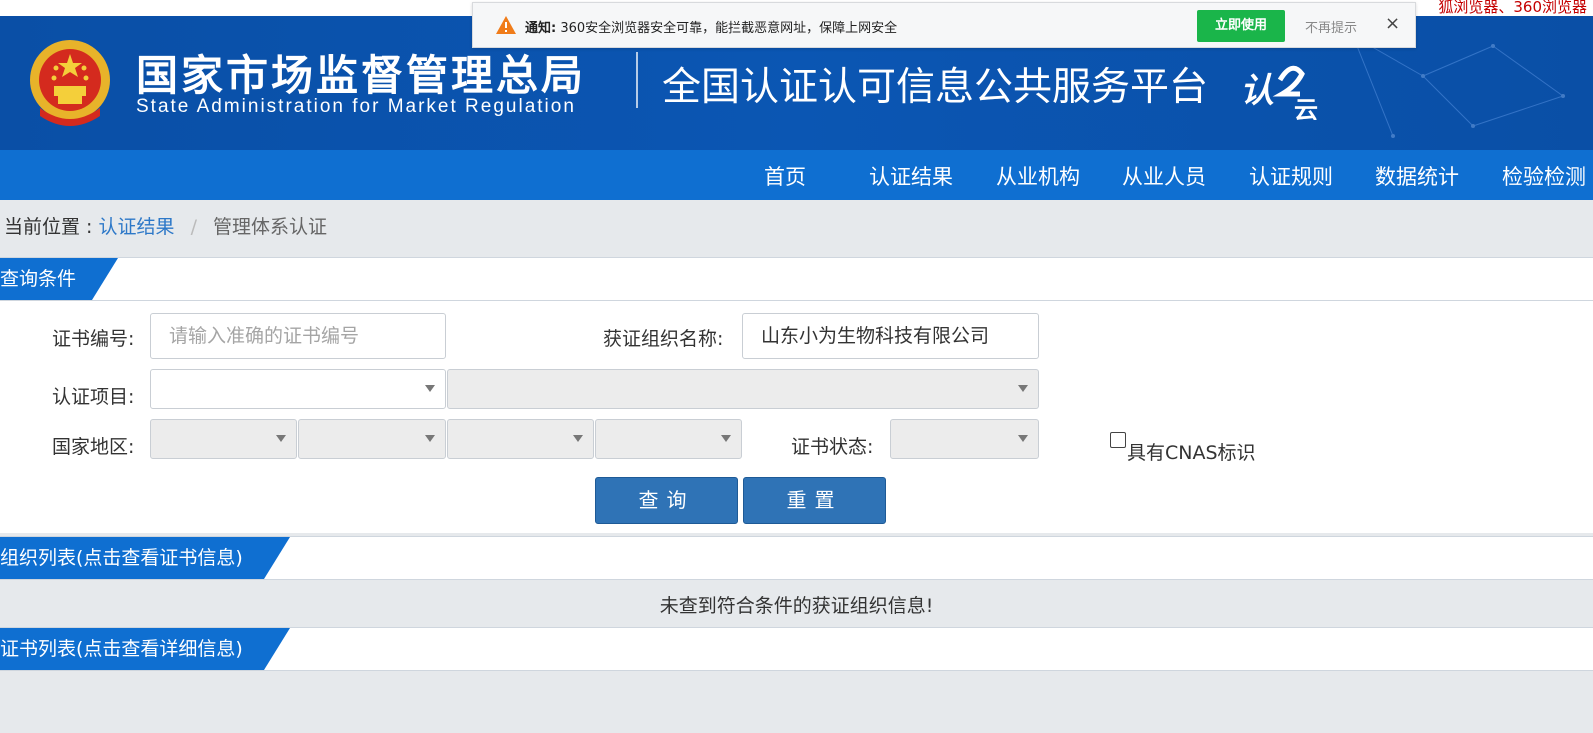 This screenshot has height=733, width=1593. I want to click on breadcrumb: 当前位置 : 认证结果 / 管理体系认证, so click(165, 225).